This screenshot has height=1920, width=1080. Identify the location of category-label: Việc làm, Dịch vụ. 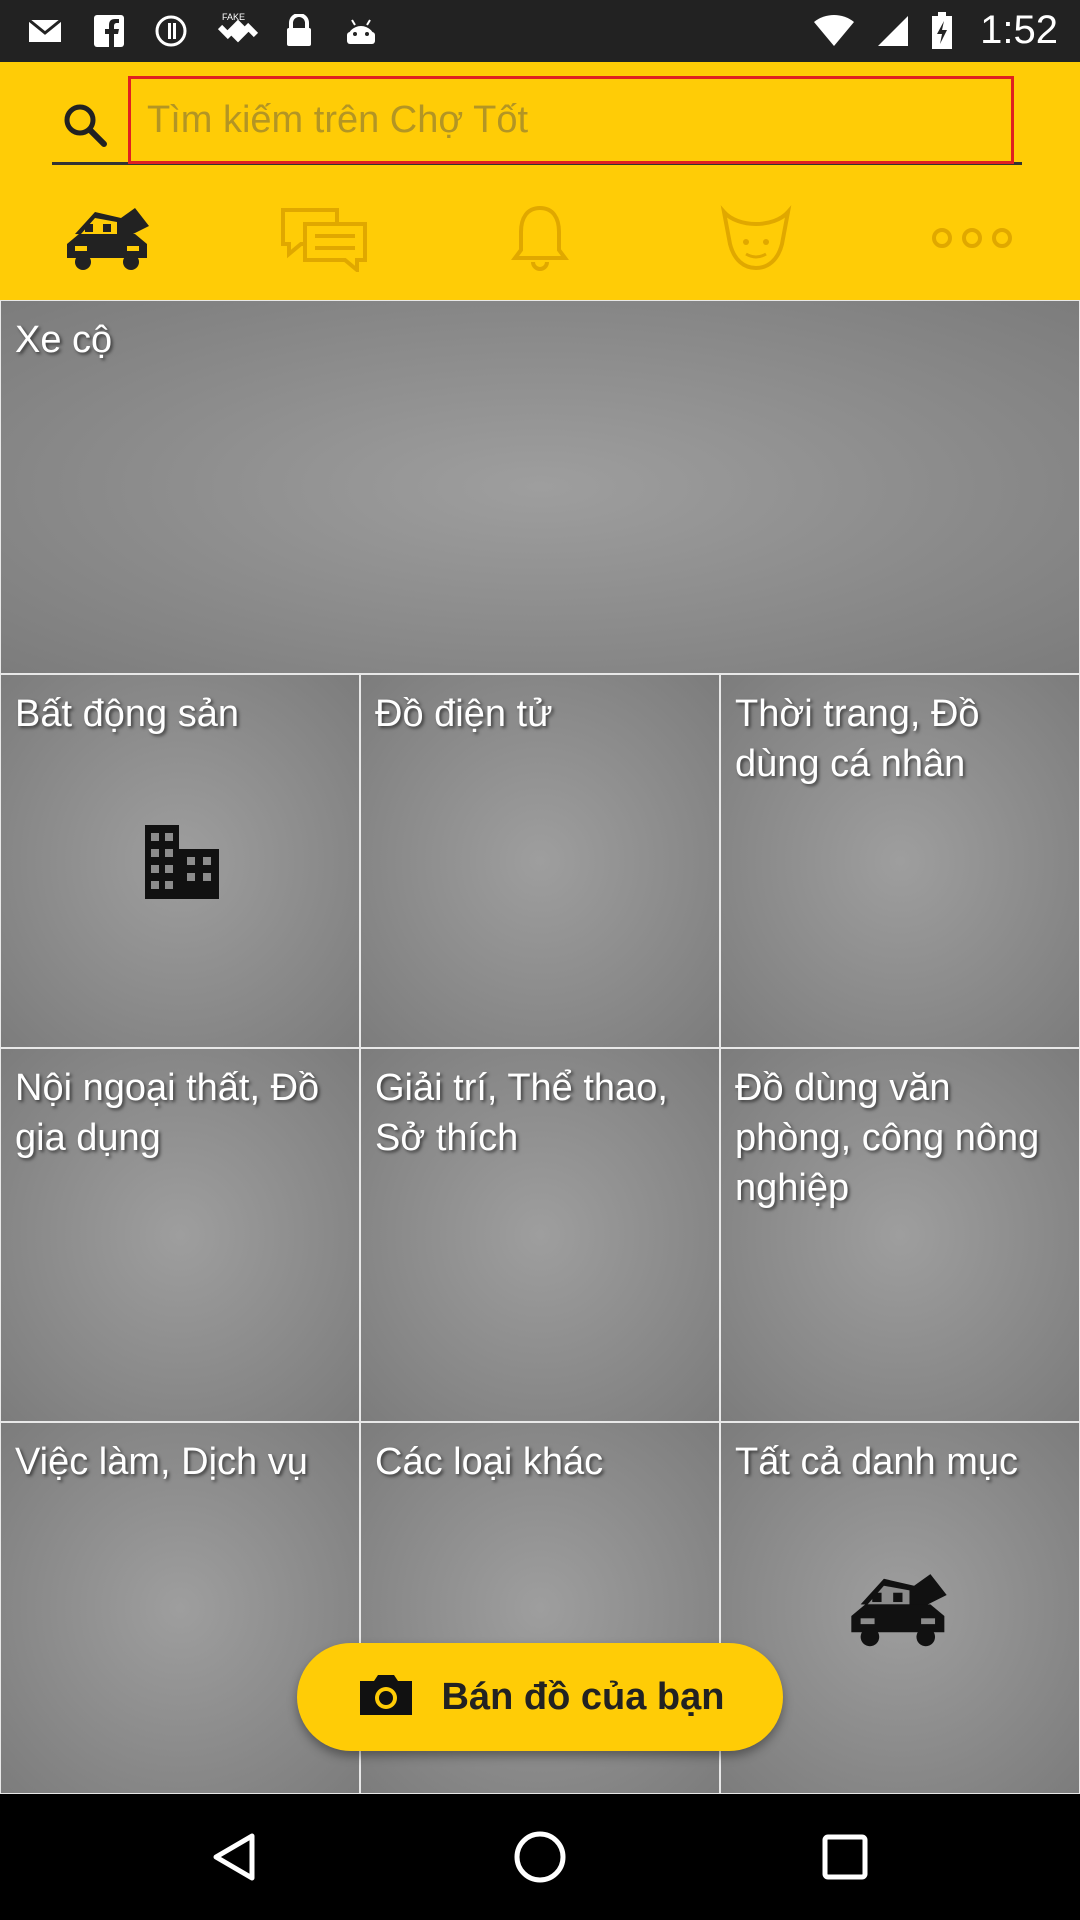
(161, 1462).